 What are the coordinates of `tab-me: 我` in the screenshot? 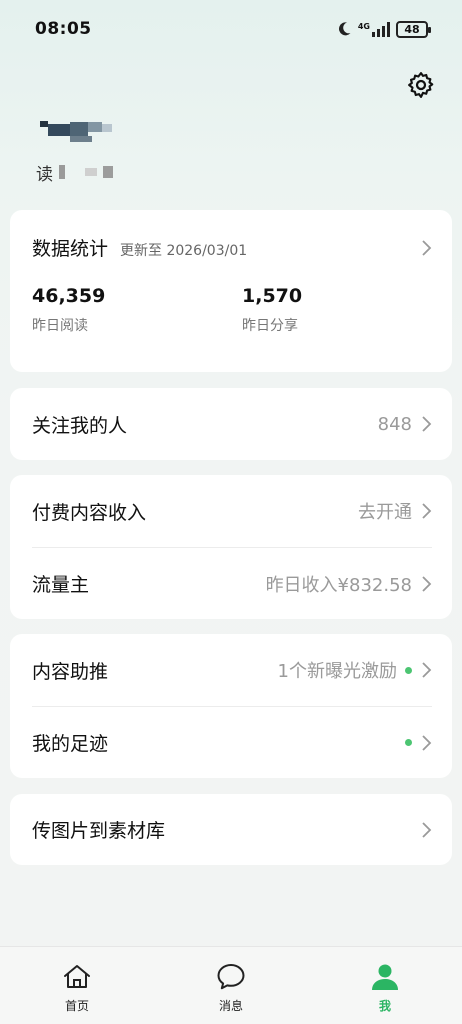 It's located at (385, 985).